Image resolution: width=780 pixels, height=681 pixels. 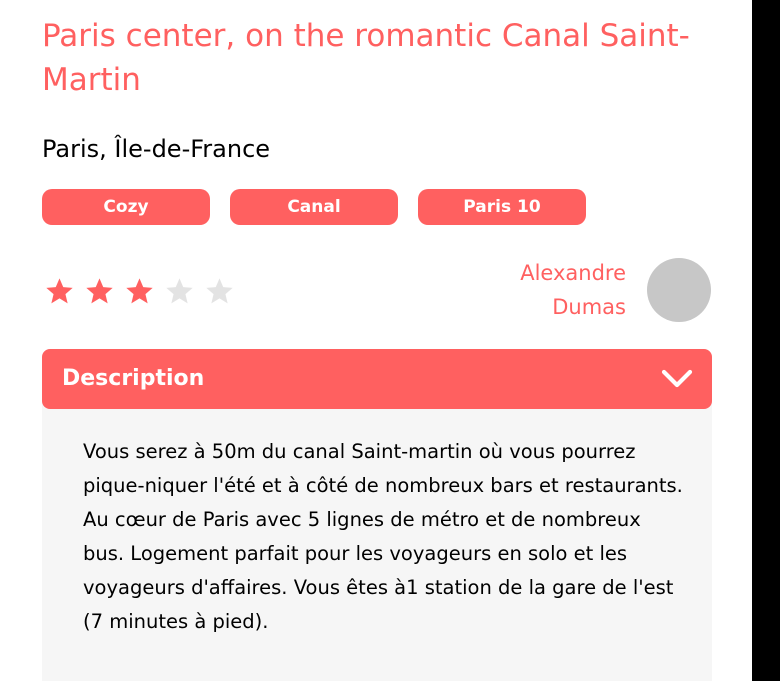 What do you see at coordinates (133, 378) in the screenshot?
I see `description-title: Description` at bounding box center [133, 378].